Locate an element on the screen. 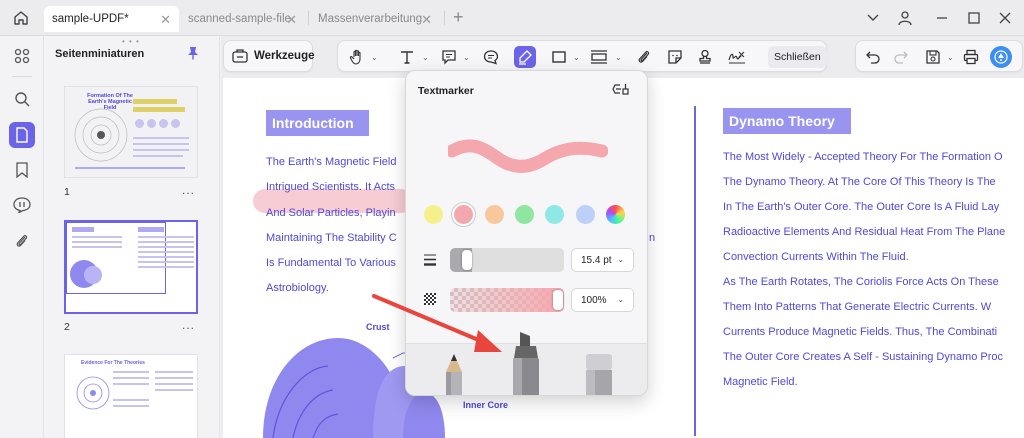 The image size is (1024, 438). intro-line: Astrobiology. is located at coordinates (297, 288).